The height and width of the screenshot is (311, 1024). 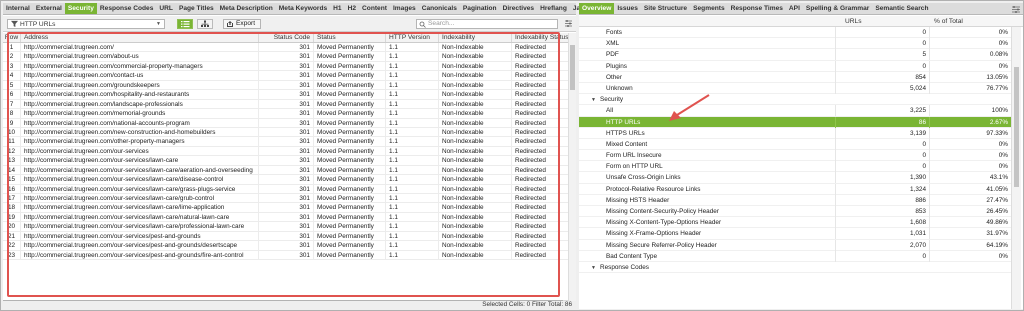 What do you see at coordinates (795, 167) in the screenshot?
I see `overview-item-form-on-http-url: Form on HTTP URL 0 0%` at bounding box center [795, 167].